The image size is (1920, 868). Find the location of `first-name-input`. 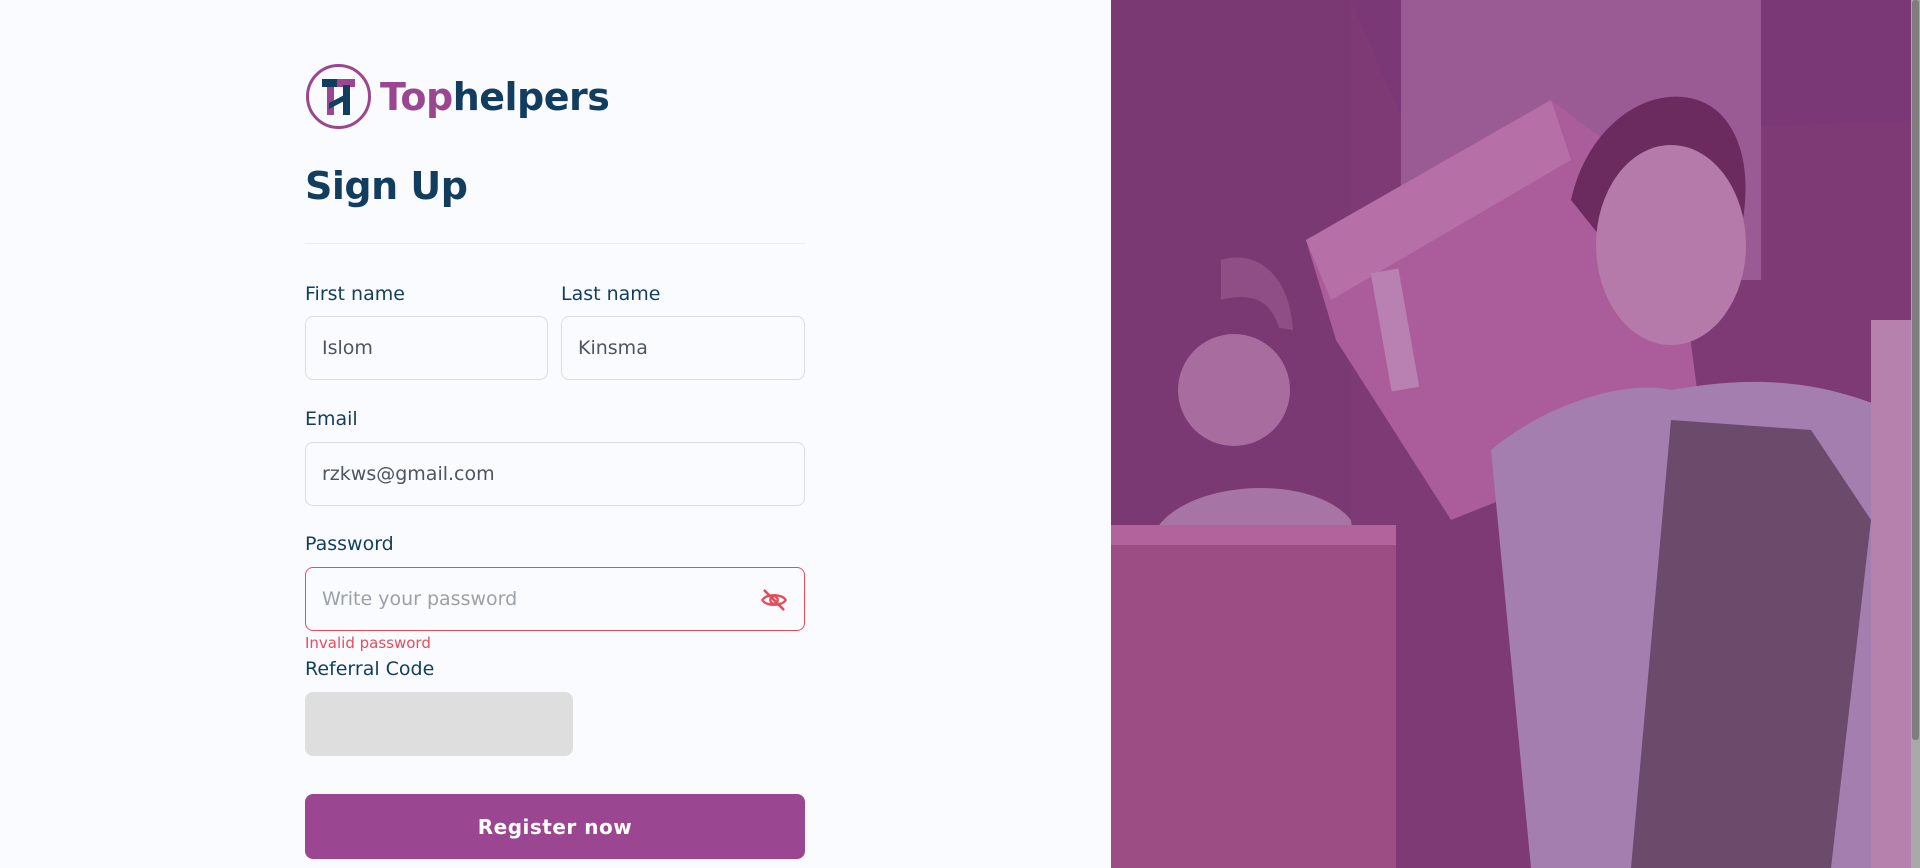

first-name-input is located at coordinates (426, 348).